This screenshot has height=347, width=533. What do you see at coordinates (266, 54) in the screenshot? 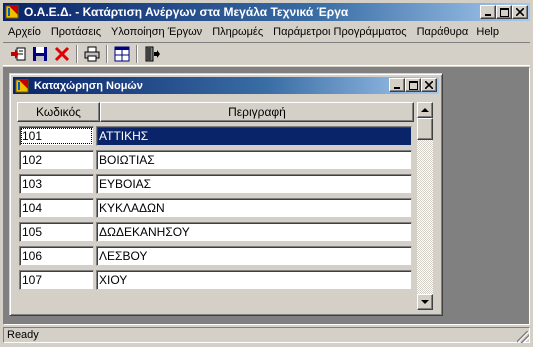
I see `toolbar` at bounding box center [266, 54].